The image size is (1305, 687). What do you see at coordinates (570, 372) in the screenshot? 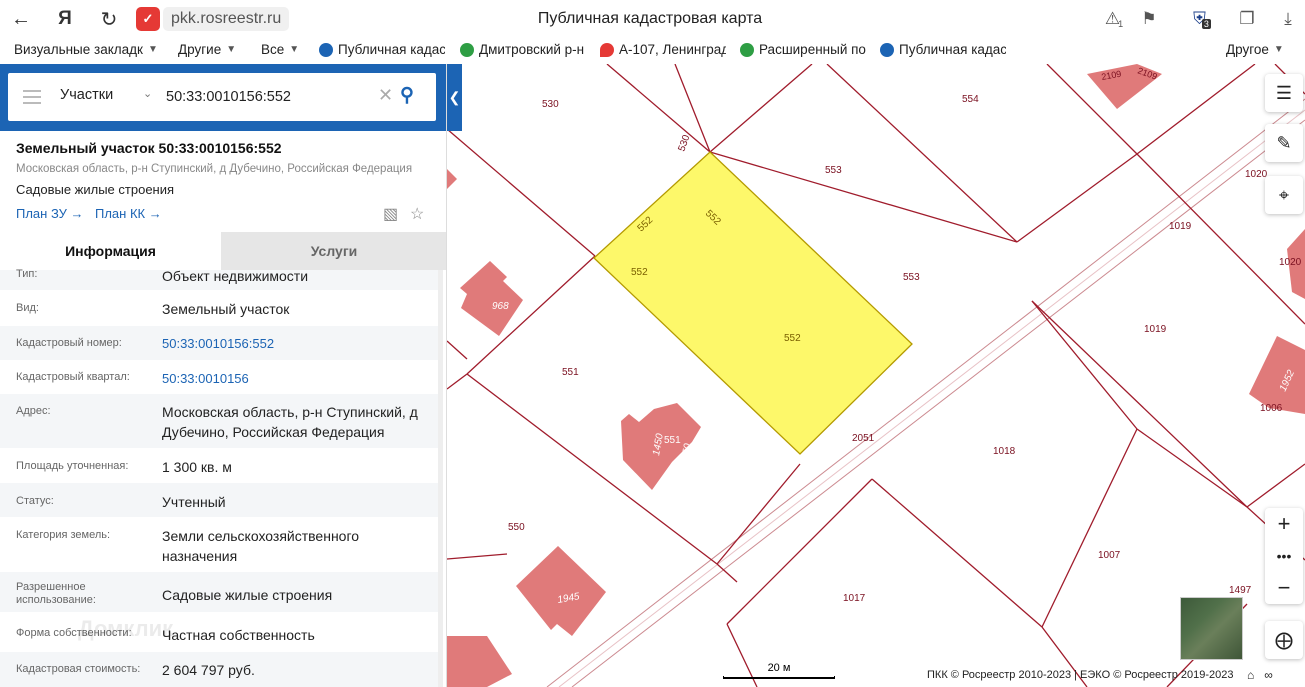
I see `label-551: 551` at bounding box center [570, 372].